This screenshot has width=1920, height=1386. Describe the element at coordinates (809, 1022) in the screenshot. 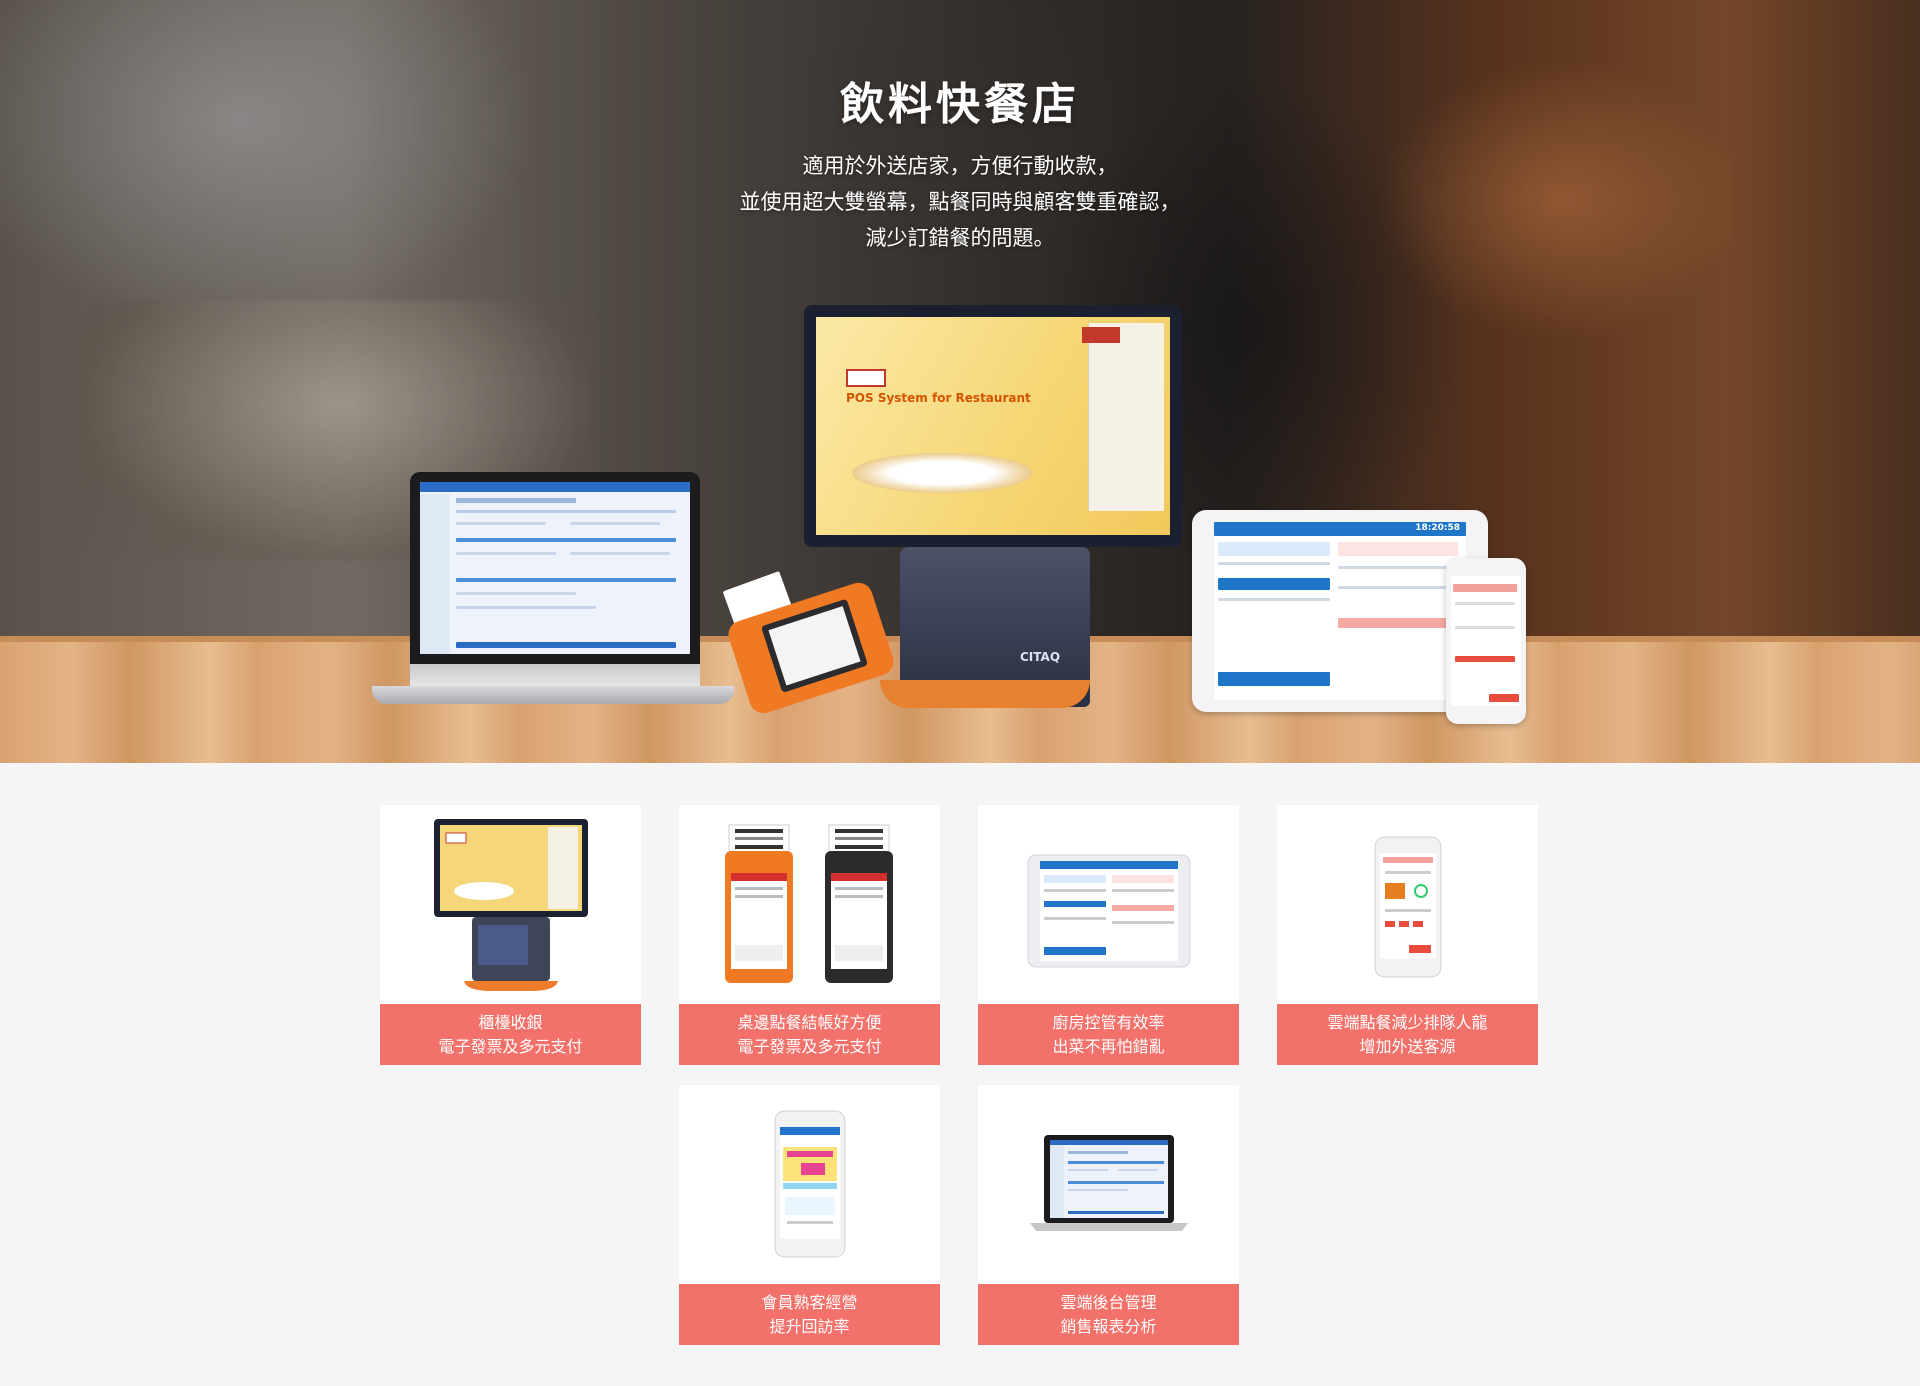

I see `feature-card-title: 桌邊點餐結帳好方便` at that location.